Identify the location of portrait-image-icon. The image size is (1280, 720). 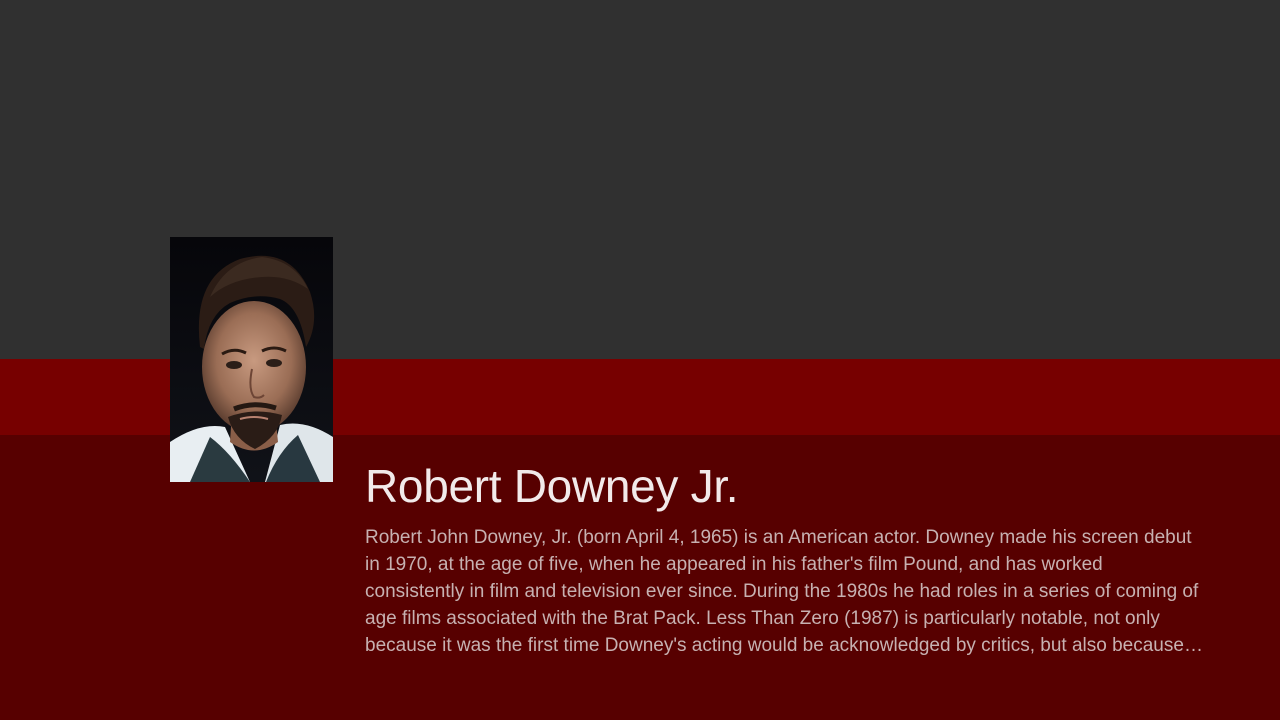
(251, 359).